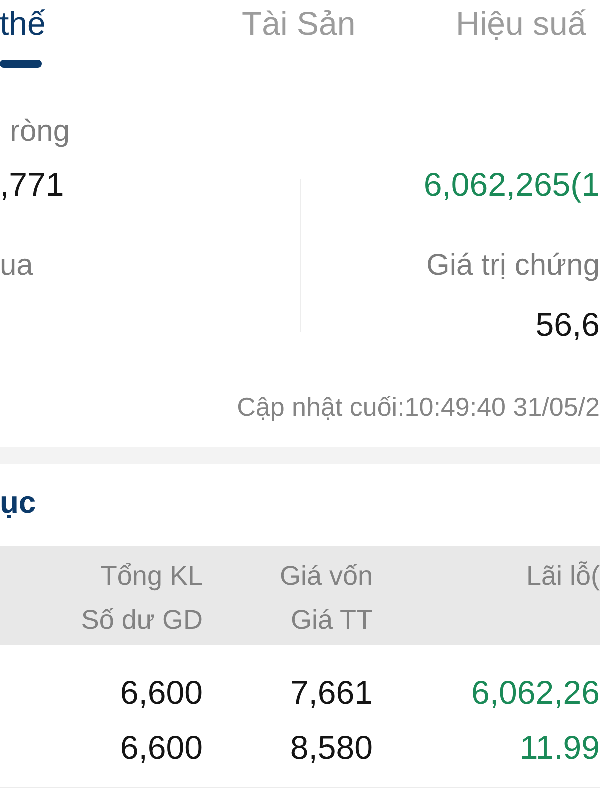 The width and height of the screenshot is (600, 800). What do you see at coordinates (23, 35) in the screenshot?
I see `tab: thế` at bounding box center [23, 35].